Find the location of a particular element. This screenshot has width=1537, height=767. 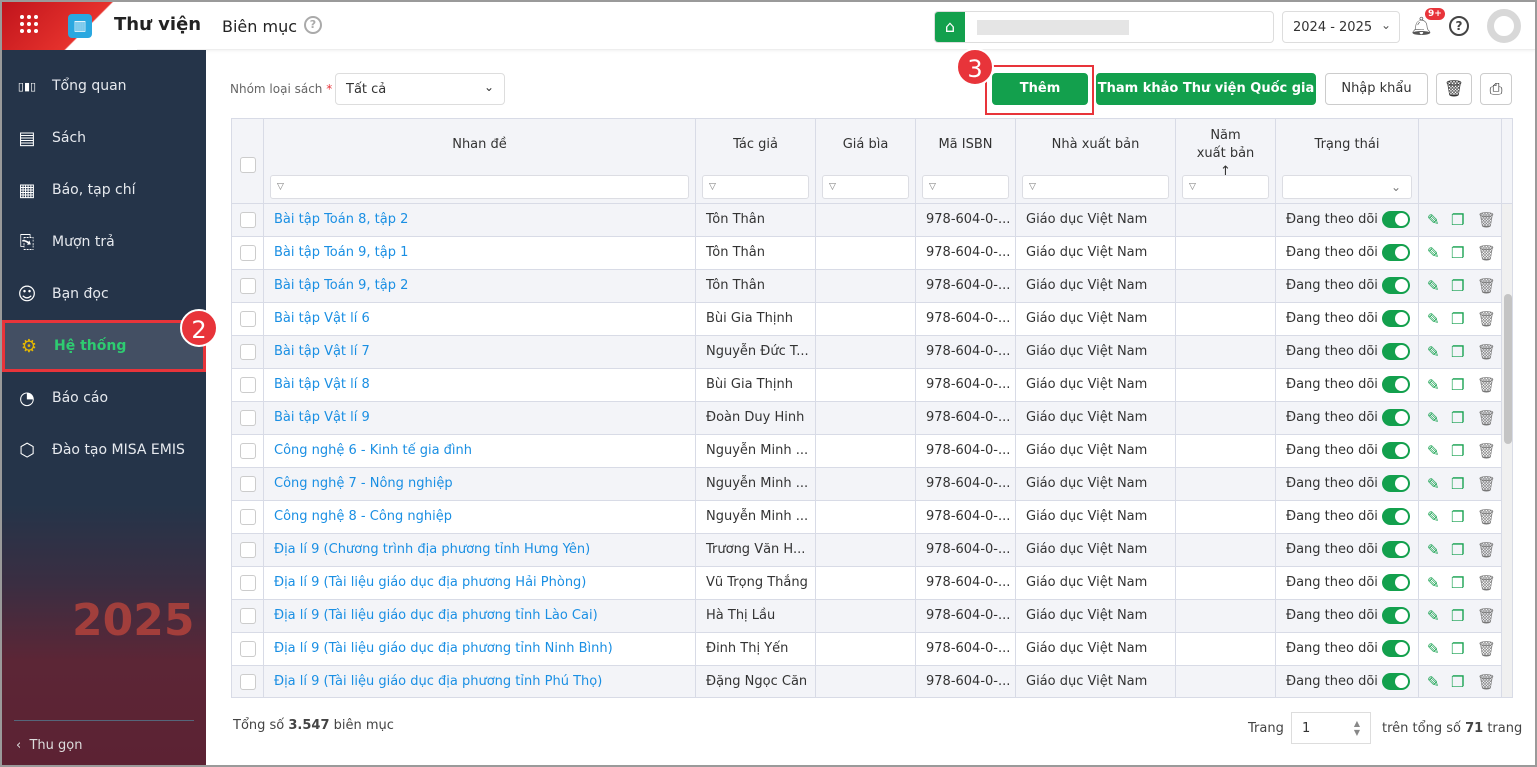

collapse-sidebar-button: ‹ Thu gọn is located at coordinates (49, 745).